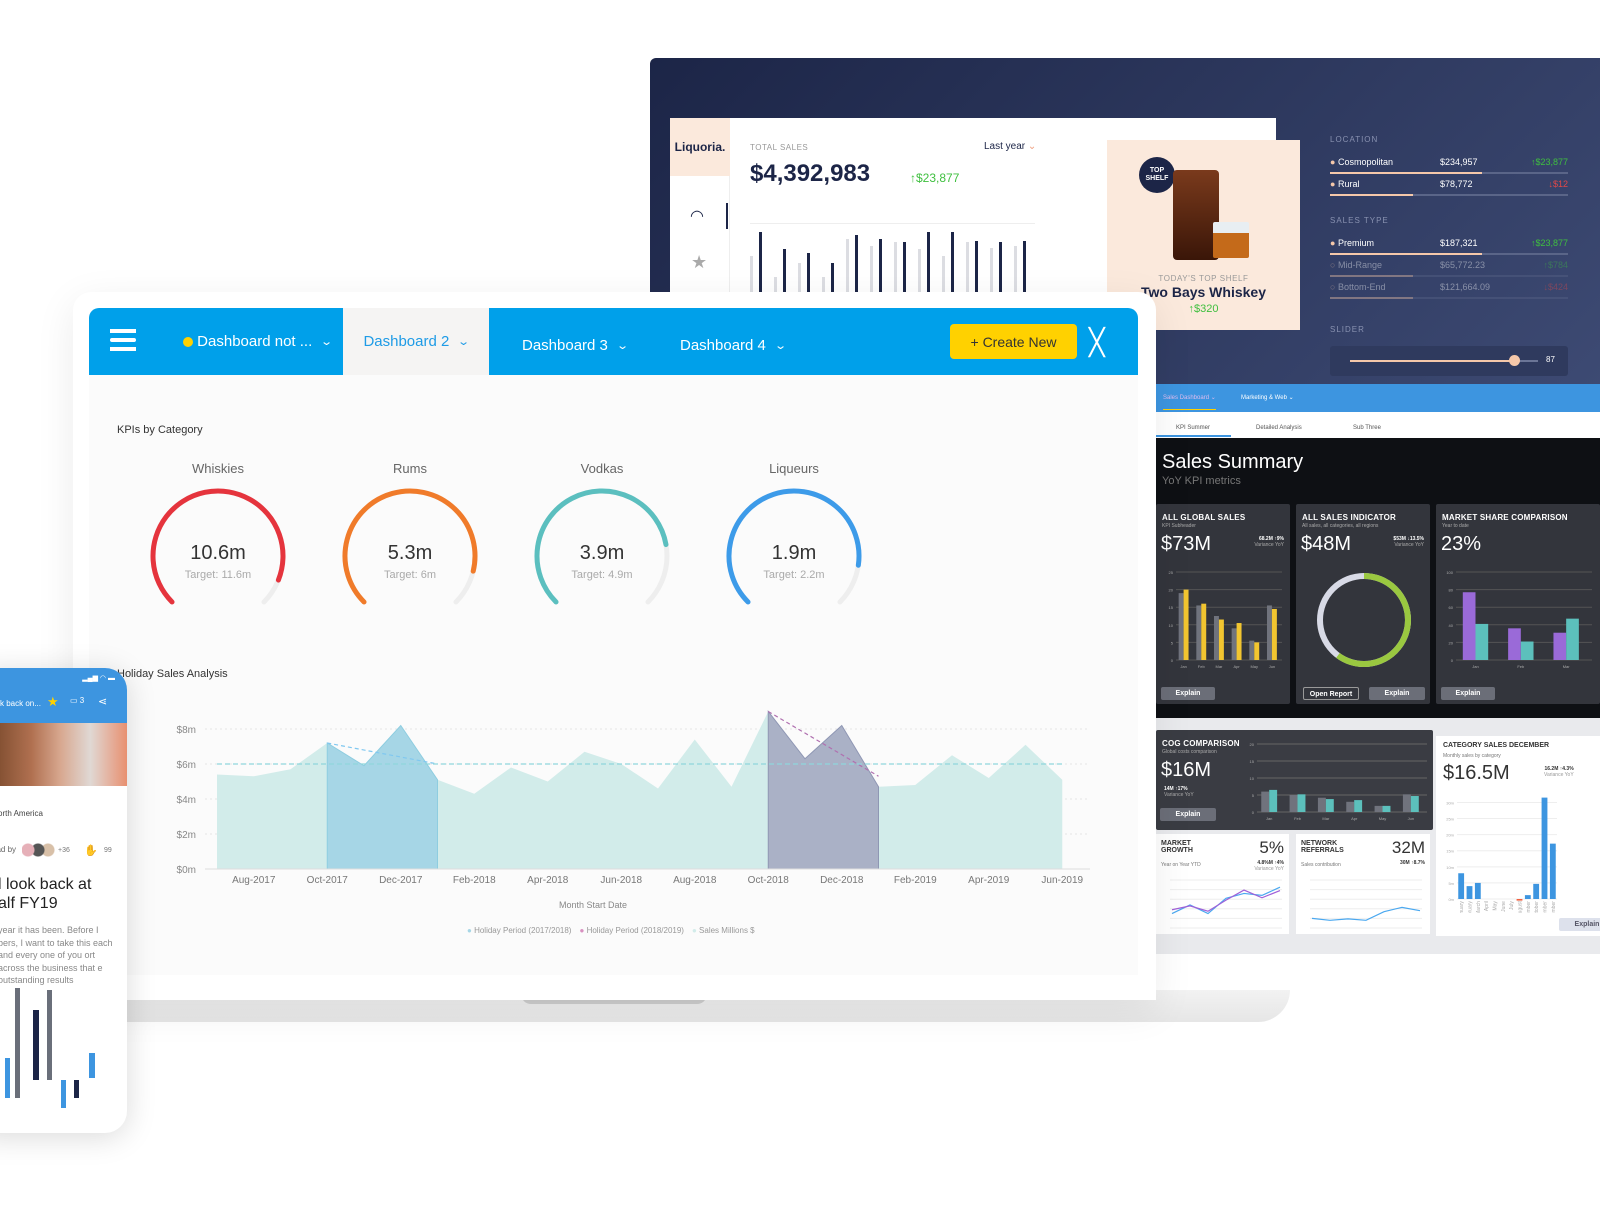  What do you see at coordinates (1267, 397) in the screenshot?
I see `tab-marketing-web: Marketing & Web ⌄` at bounding box center [1267, 397].